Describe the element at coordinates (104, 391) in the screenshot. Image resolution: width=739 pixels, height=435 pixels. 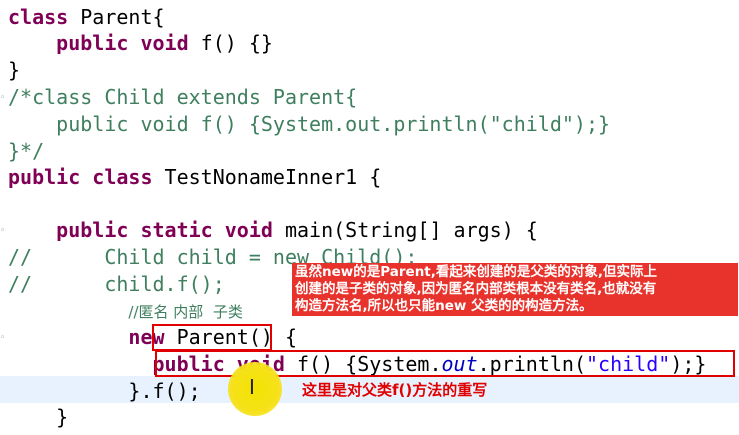
I see `code-line: }.f();` at that location.